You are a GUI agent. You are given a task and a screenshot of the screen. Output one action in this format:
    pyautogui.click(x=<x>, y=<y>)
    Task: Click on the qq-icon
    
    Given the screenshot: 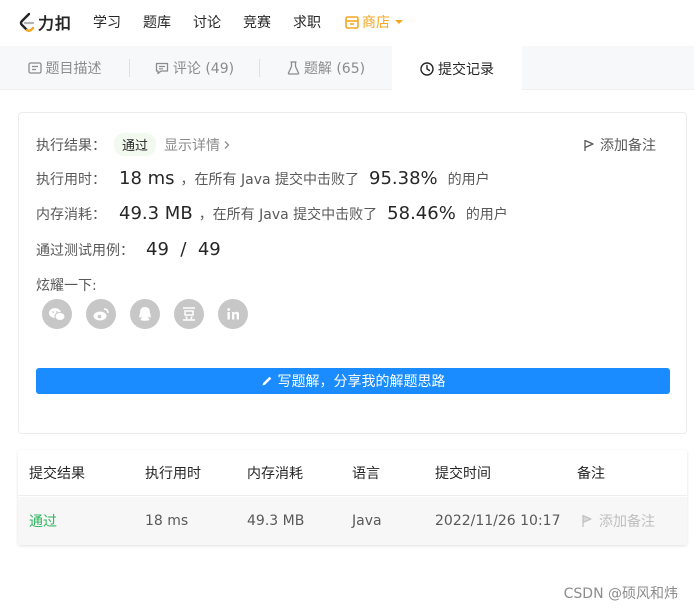 What is the action you would take?
    pyautogui.click(x=145, y=314)
    